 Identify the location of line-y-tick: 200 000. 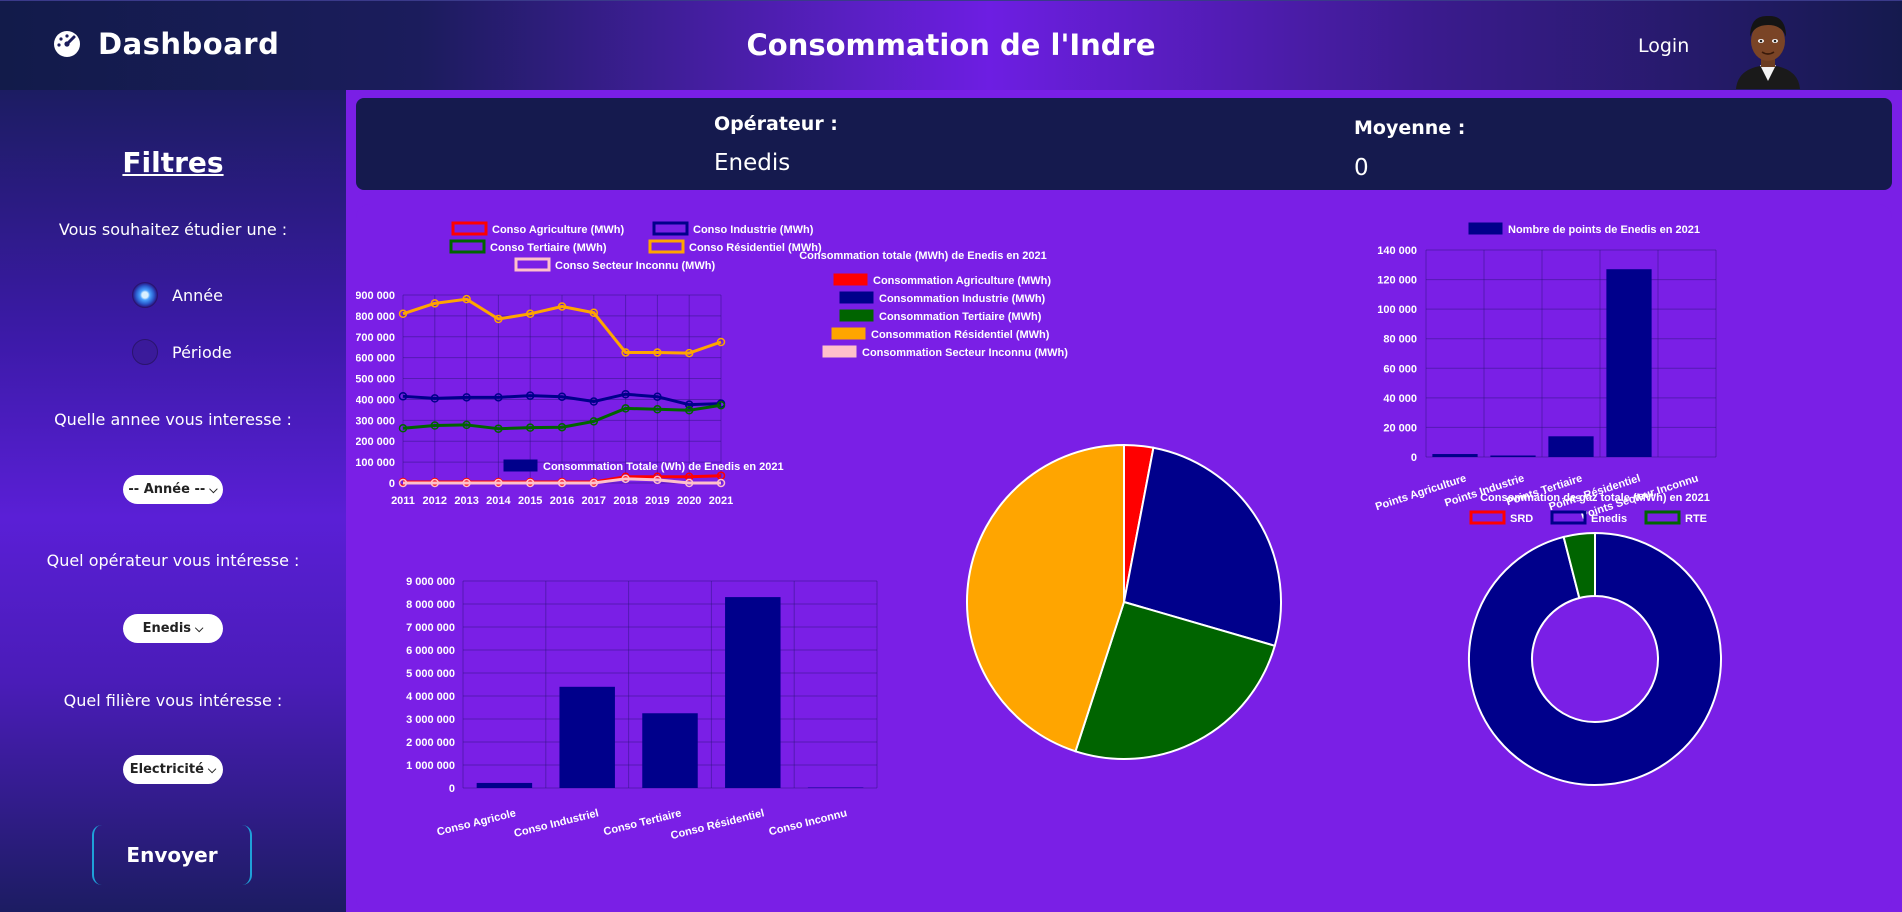
(375, 442).